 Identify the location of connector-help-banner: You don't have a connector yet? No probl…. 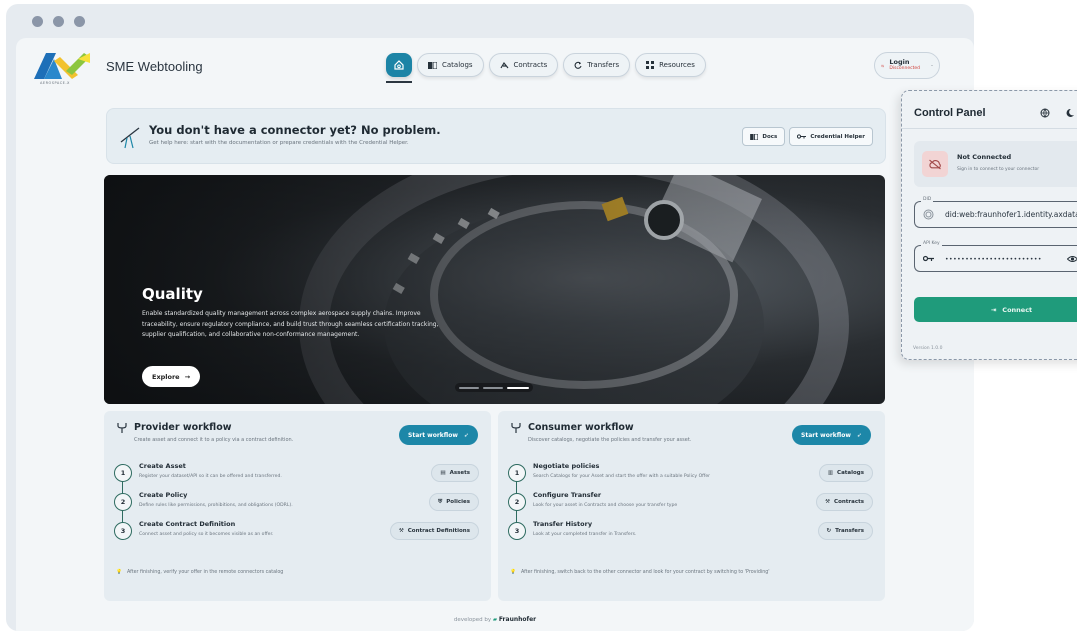
(496, 136).